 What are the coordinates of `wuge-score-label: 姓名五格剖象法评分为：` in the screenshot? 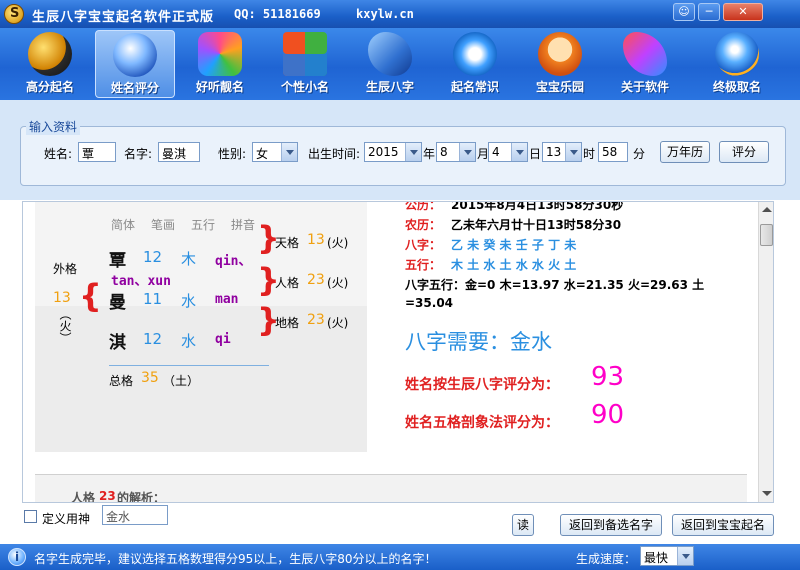 It's located at (482, 423).